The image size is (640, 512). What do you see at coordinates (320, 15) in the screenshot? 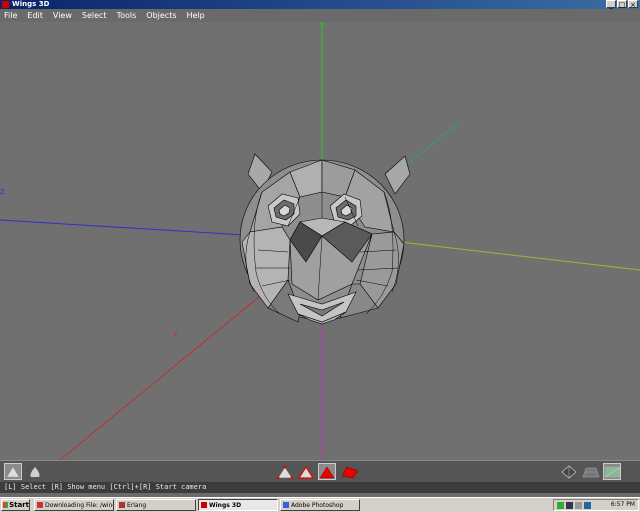
I see `menubar: File Edit View Select Tools Objects Help` at bounding box center [320, 15].